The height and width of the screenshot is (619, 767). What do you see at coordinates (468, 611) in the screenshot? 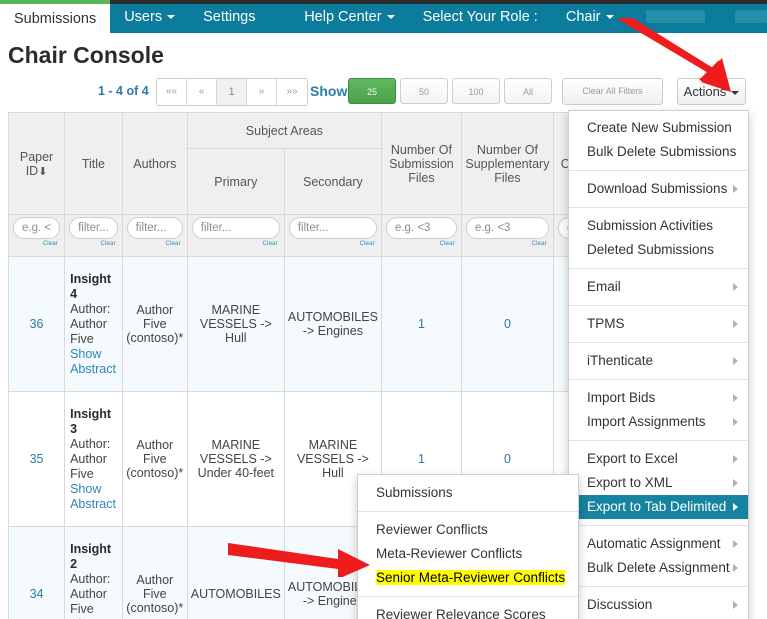
I see `submenu-item-reviewer-relevance-scores: Reviewer Relevance Scores` at bounding box center [468, 611].